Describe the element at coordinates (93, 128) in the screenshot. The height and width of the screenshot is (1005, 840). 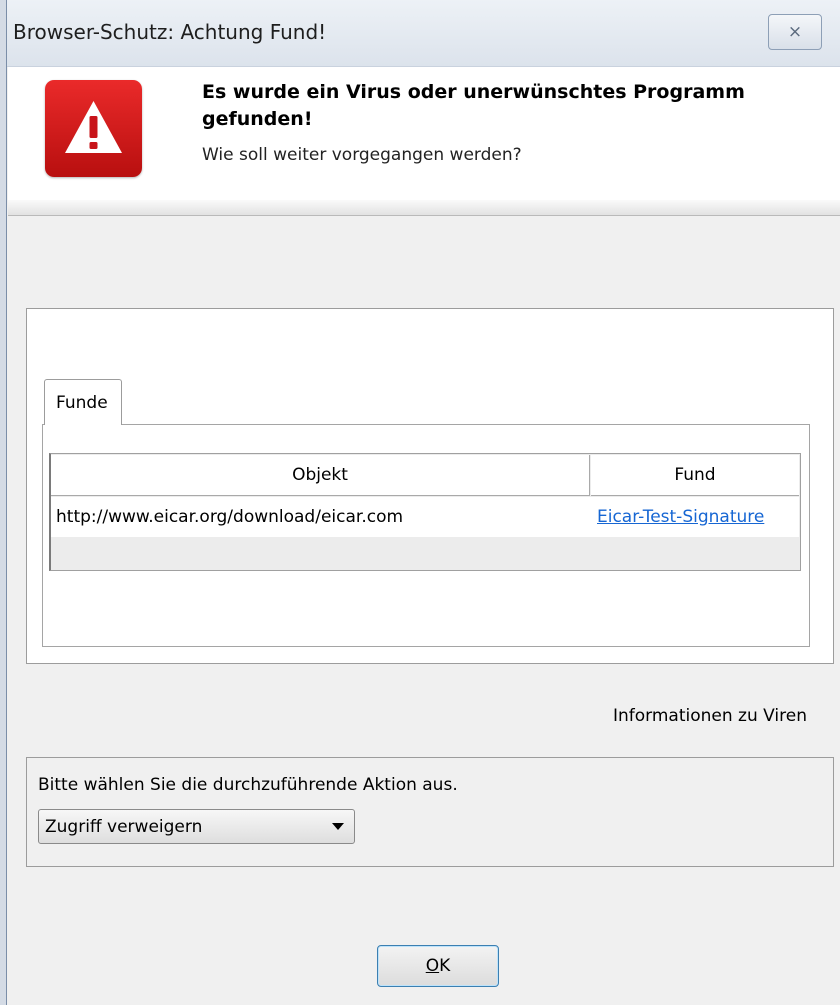
I see `warning-icon` at that location.